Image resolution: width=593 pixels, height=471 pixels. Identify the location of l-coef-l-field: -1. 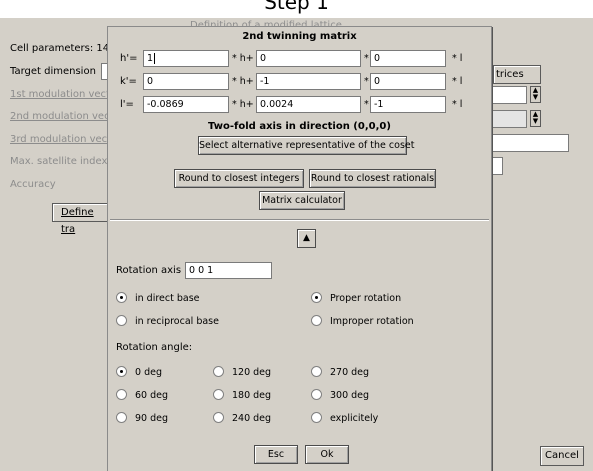
(408, 104).